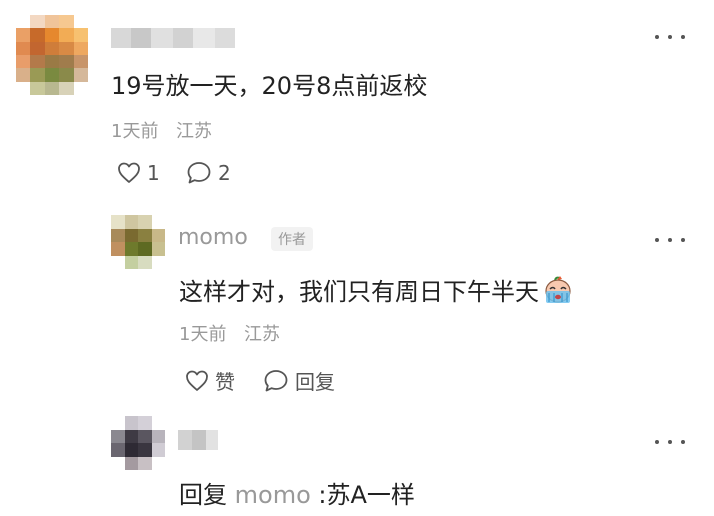 Image resolution: width=714 pixels, height=516 pixels. What do you see at coordinates (153, 173) in the screenshot?
I see `like-count: 1` at bounding box center [153, 173].